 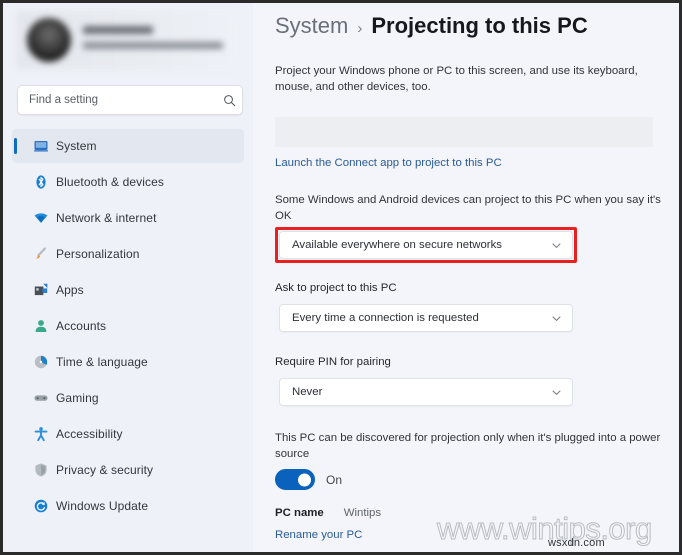 What do you see at coordinates (70, 290) in the screenshot?
I see `sidebar-item-label: Apps` at bounding box center [70, 290].